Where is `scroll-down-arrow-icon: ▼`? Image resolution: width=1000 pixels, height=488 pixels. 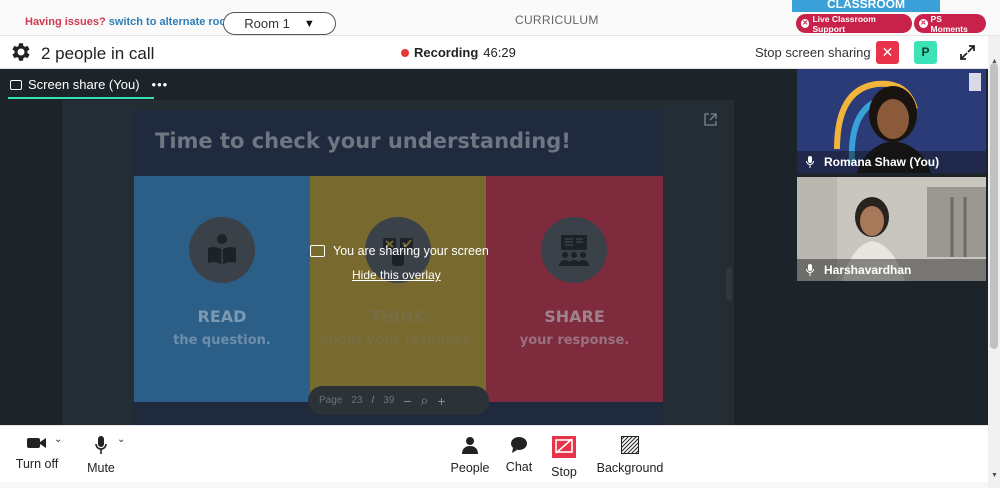
scroll-down-arrow-icon: ▼ is located at coordinates (994, 475).